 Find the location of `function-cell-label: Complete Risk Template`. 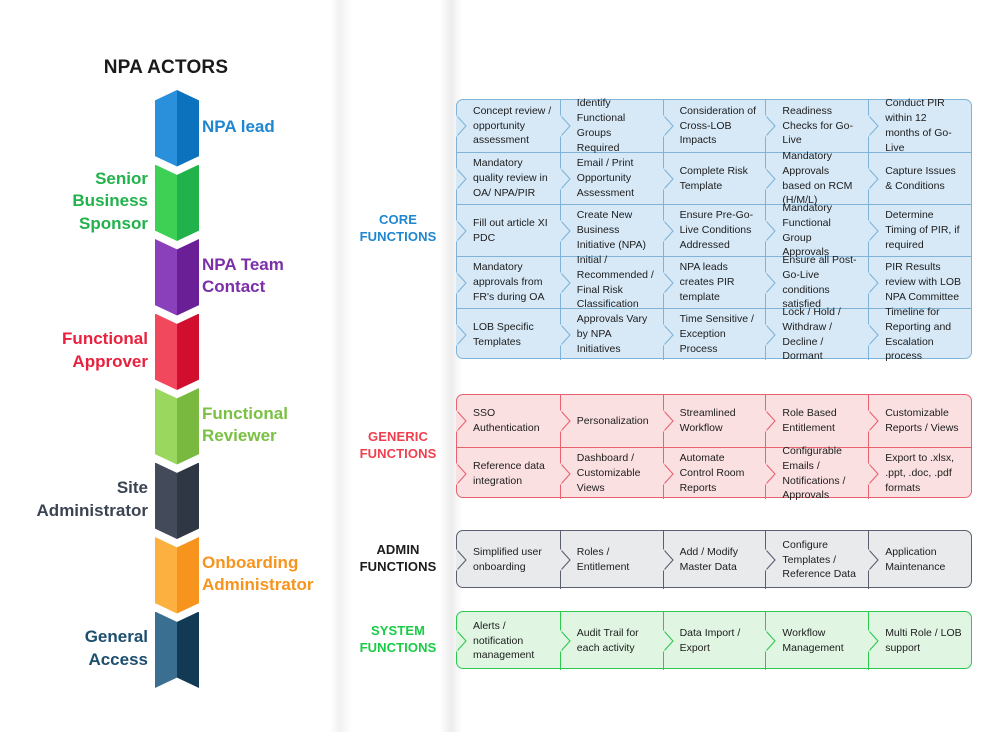

function-cell-label: Complete Risk Template is located at coordinates (713, 178).